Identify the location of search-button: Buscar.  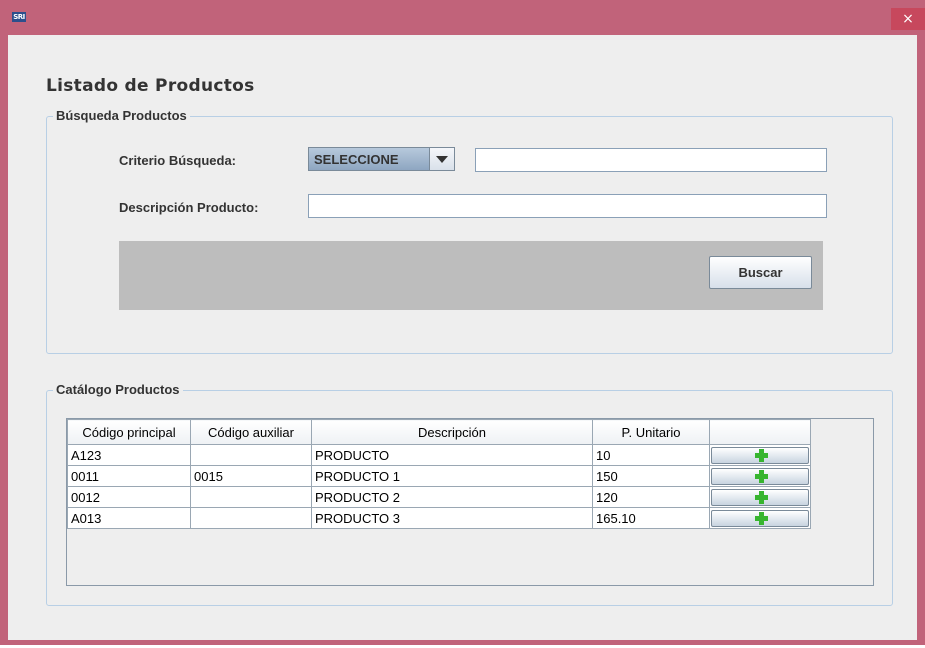
(760, 272).